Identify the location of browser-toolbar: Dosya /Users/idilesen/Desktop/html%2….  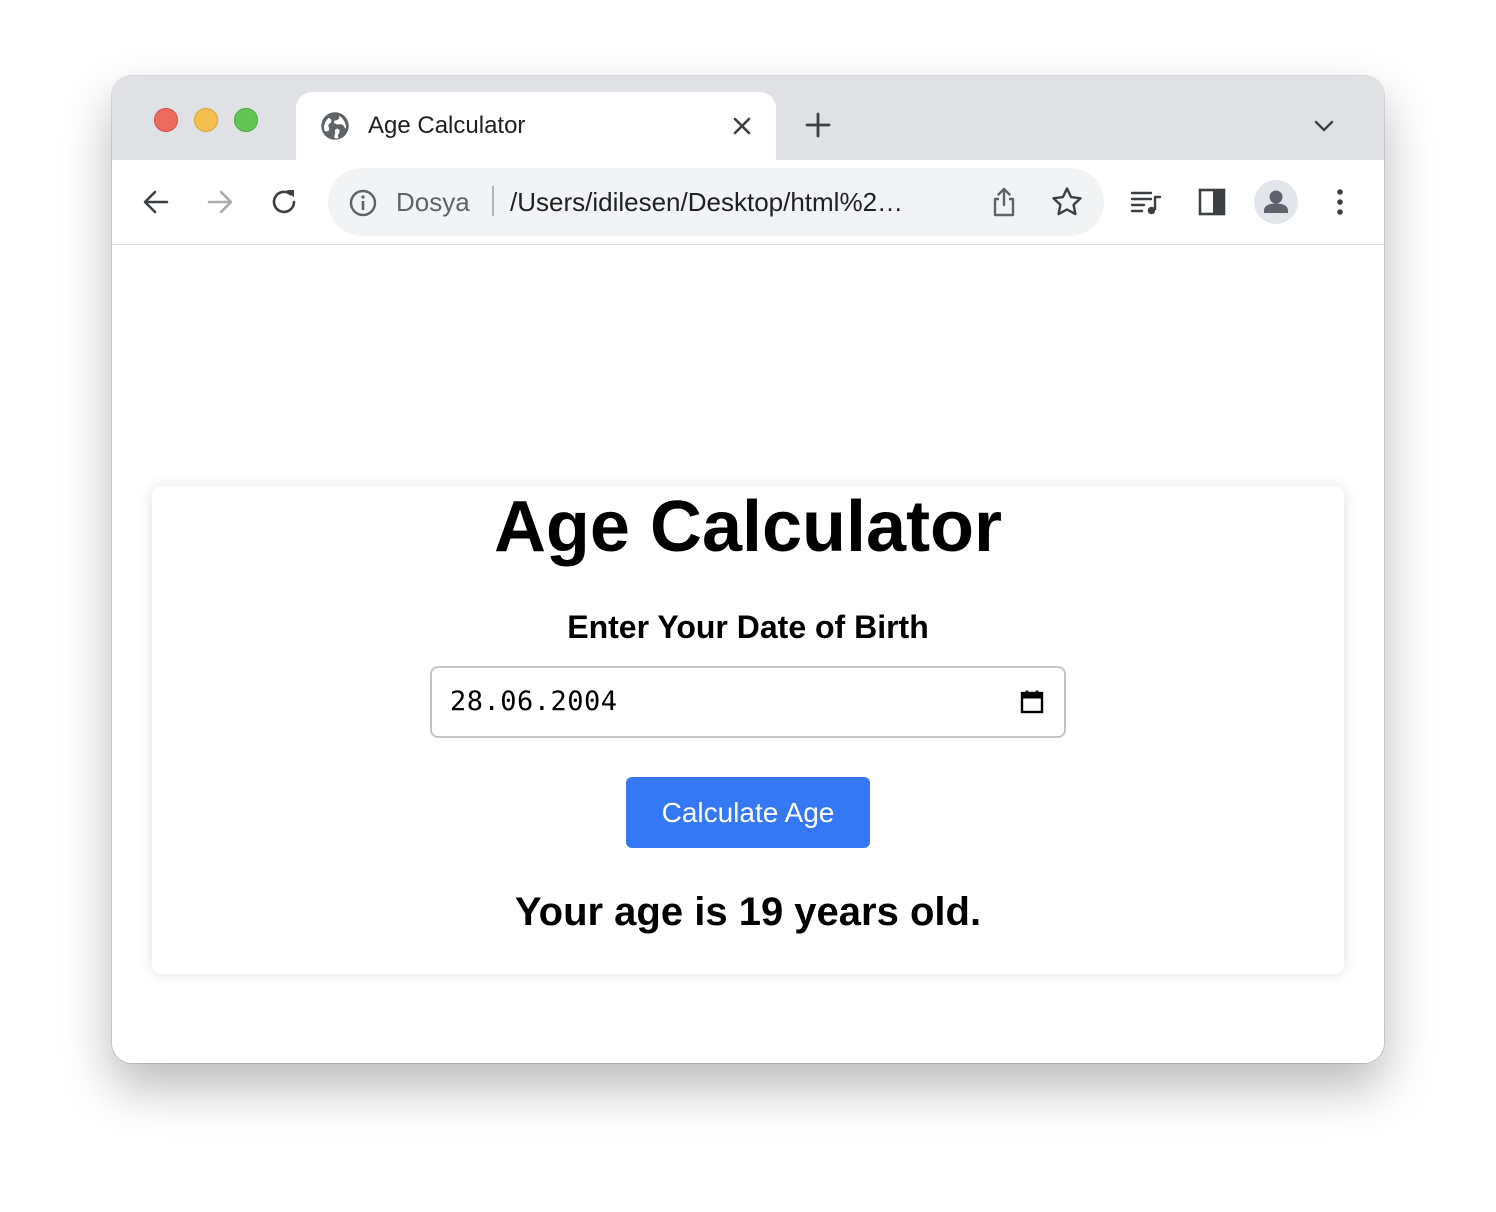
(748, 202).